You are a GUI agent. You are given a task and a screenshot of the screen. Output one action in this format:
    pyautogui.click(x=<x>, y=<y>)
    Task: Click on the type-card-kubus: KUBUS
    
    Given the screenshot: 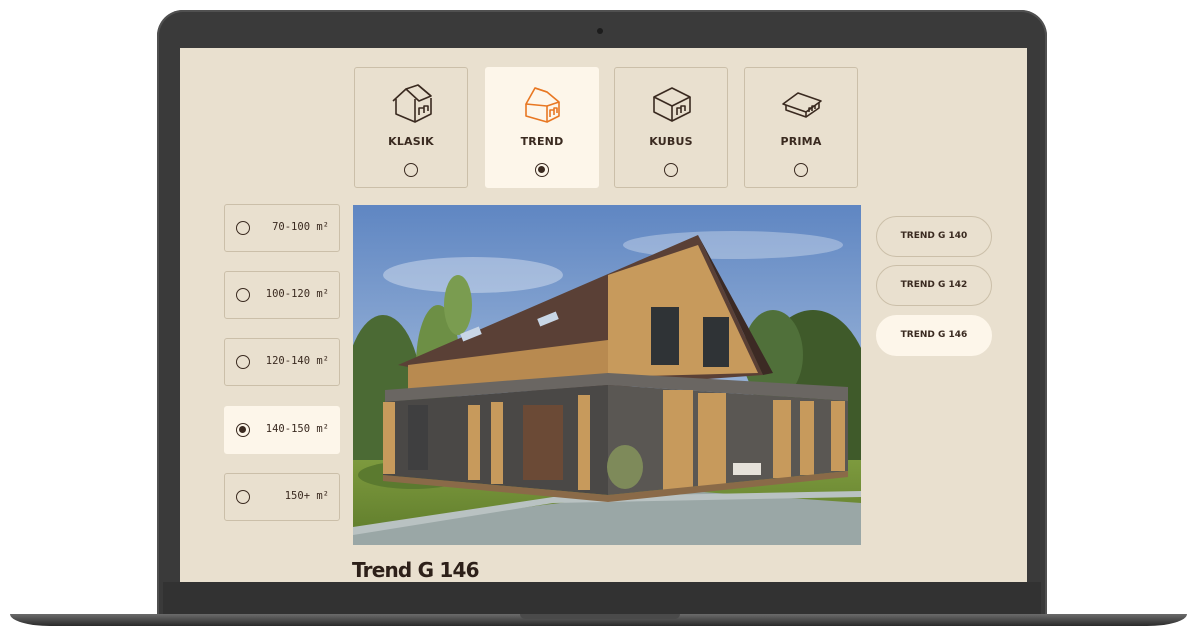 What is the action you would take?
    pyautogui.click(x=671, y=127)
    